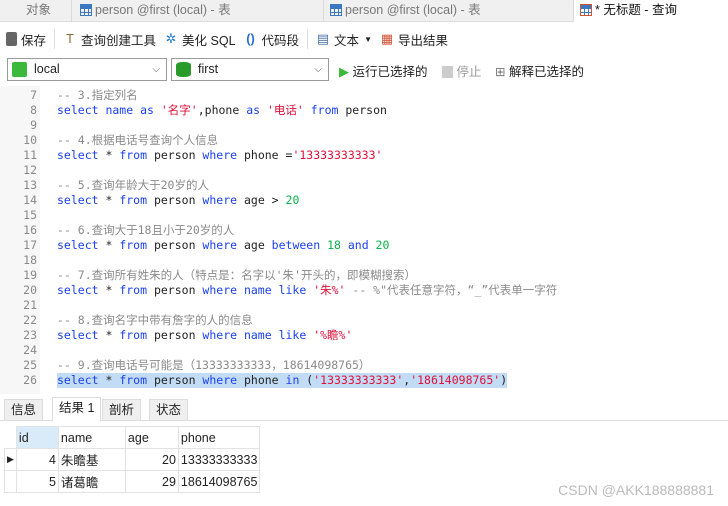  What do you see at coordinates (337, 155) in the screenshot?
I see `token-str: '13333333333'` at bounding box center [337, 155].